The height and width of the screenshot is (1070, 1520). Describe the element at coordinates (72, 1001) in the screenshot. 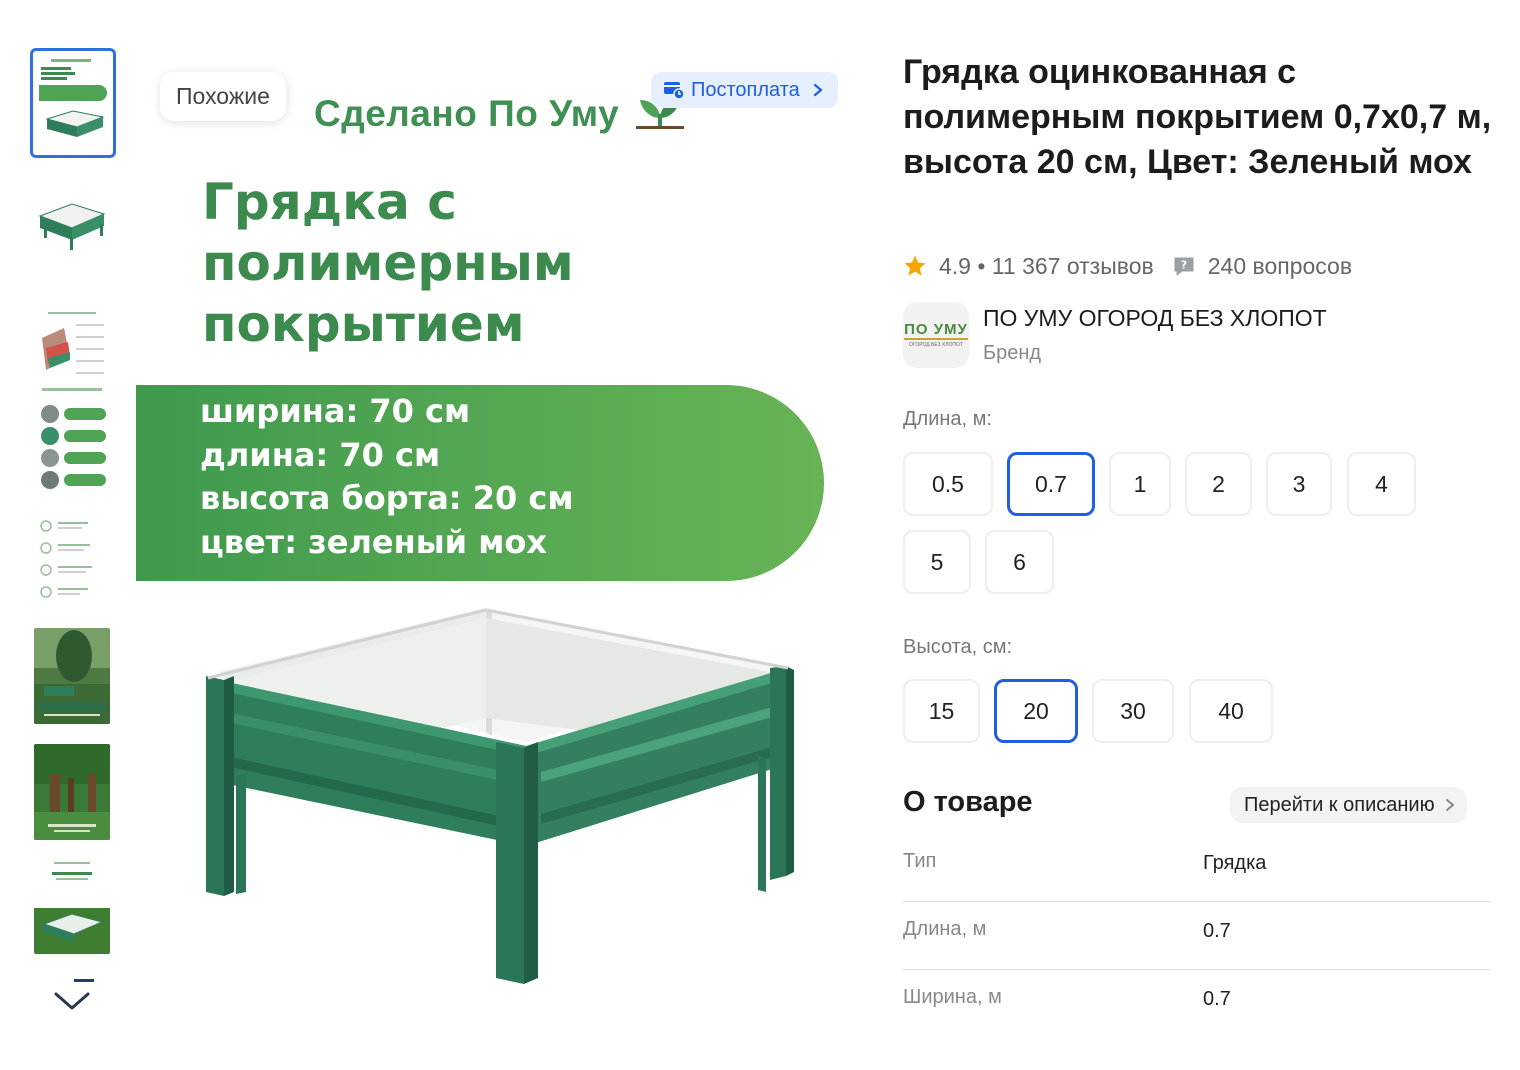

I see `thumbnails-scroll-down-icon` at that location.